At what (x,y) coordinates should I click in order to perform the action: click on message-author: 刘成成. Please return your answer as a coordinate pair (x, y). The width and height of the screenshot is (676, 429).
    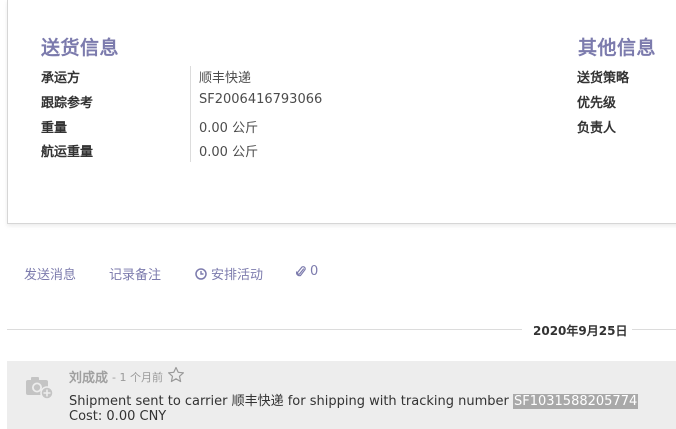
    Looking at the image, I should click on (88, 376).